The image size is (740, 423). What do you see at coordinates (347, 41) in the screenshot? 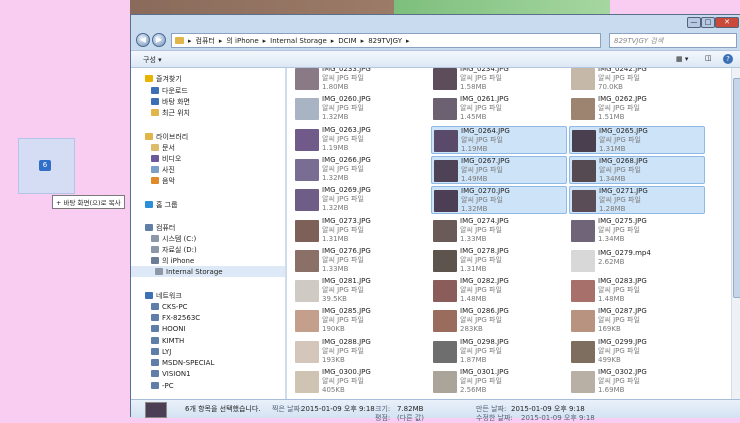
I see `breadcrumb-dcim: DCIM` at bounding box center [347, 41].